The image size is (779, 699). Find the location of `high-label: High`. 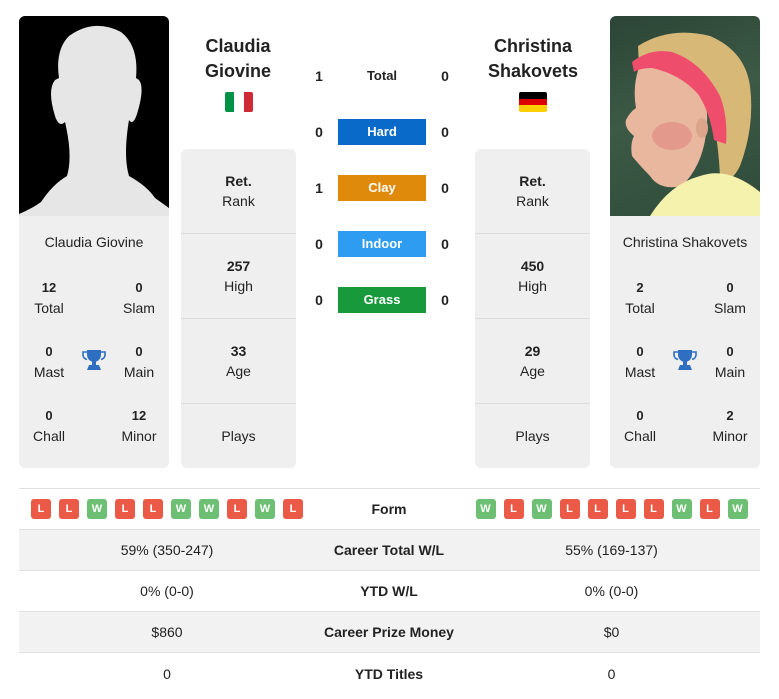

high-label: High is located at coordinates (238, 286).